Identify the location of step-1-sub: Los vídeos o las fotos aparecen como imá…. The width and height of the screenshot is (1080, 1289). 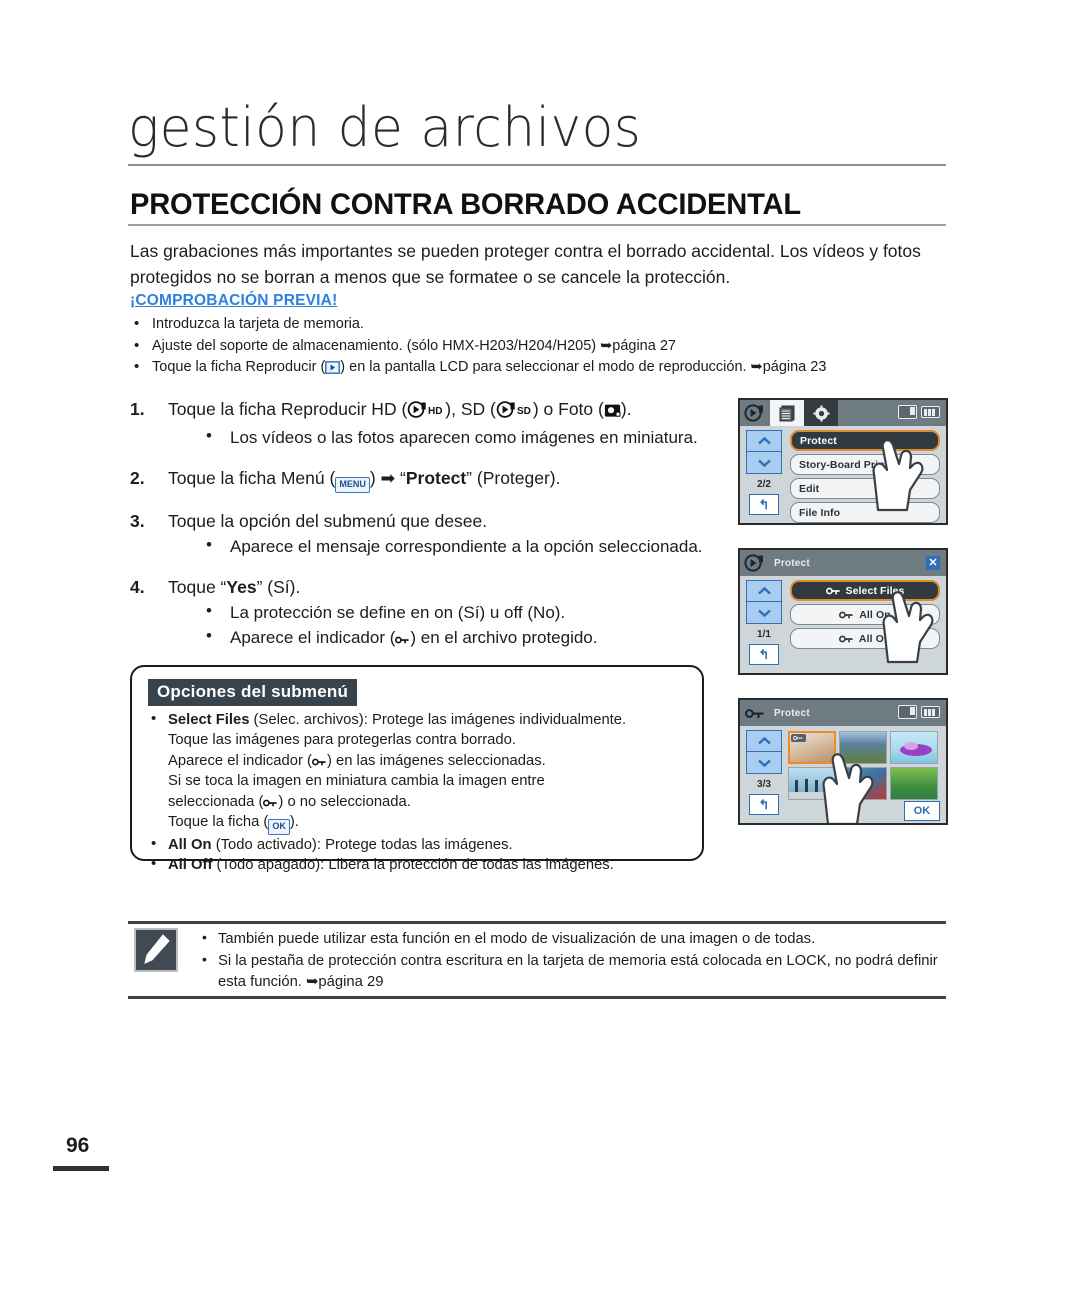
(459, 436).